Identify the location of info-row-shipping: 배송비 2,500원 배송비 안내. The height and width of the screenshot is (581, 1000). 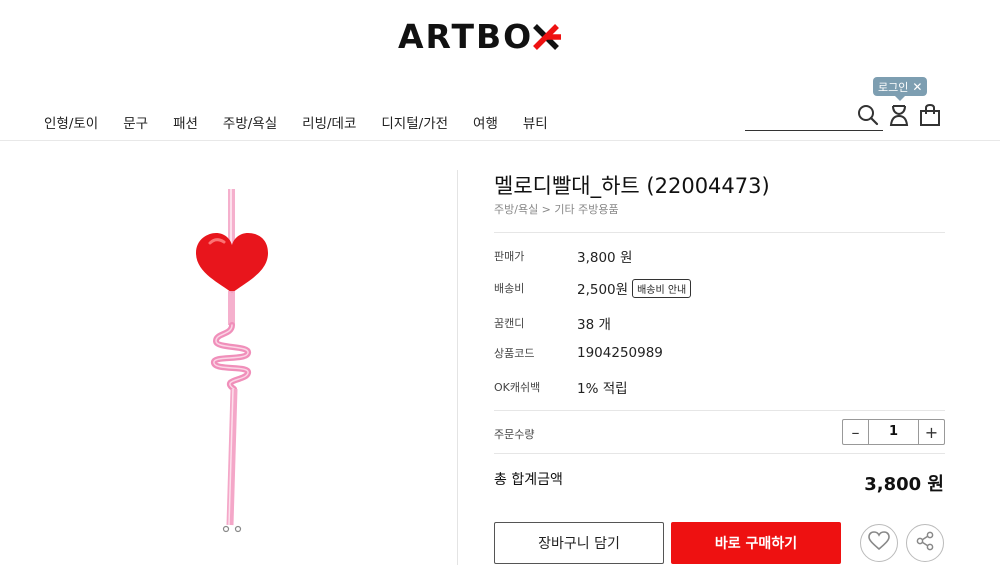
(593, 288).